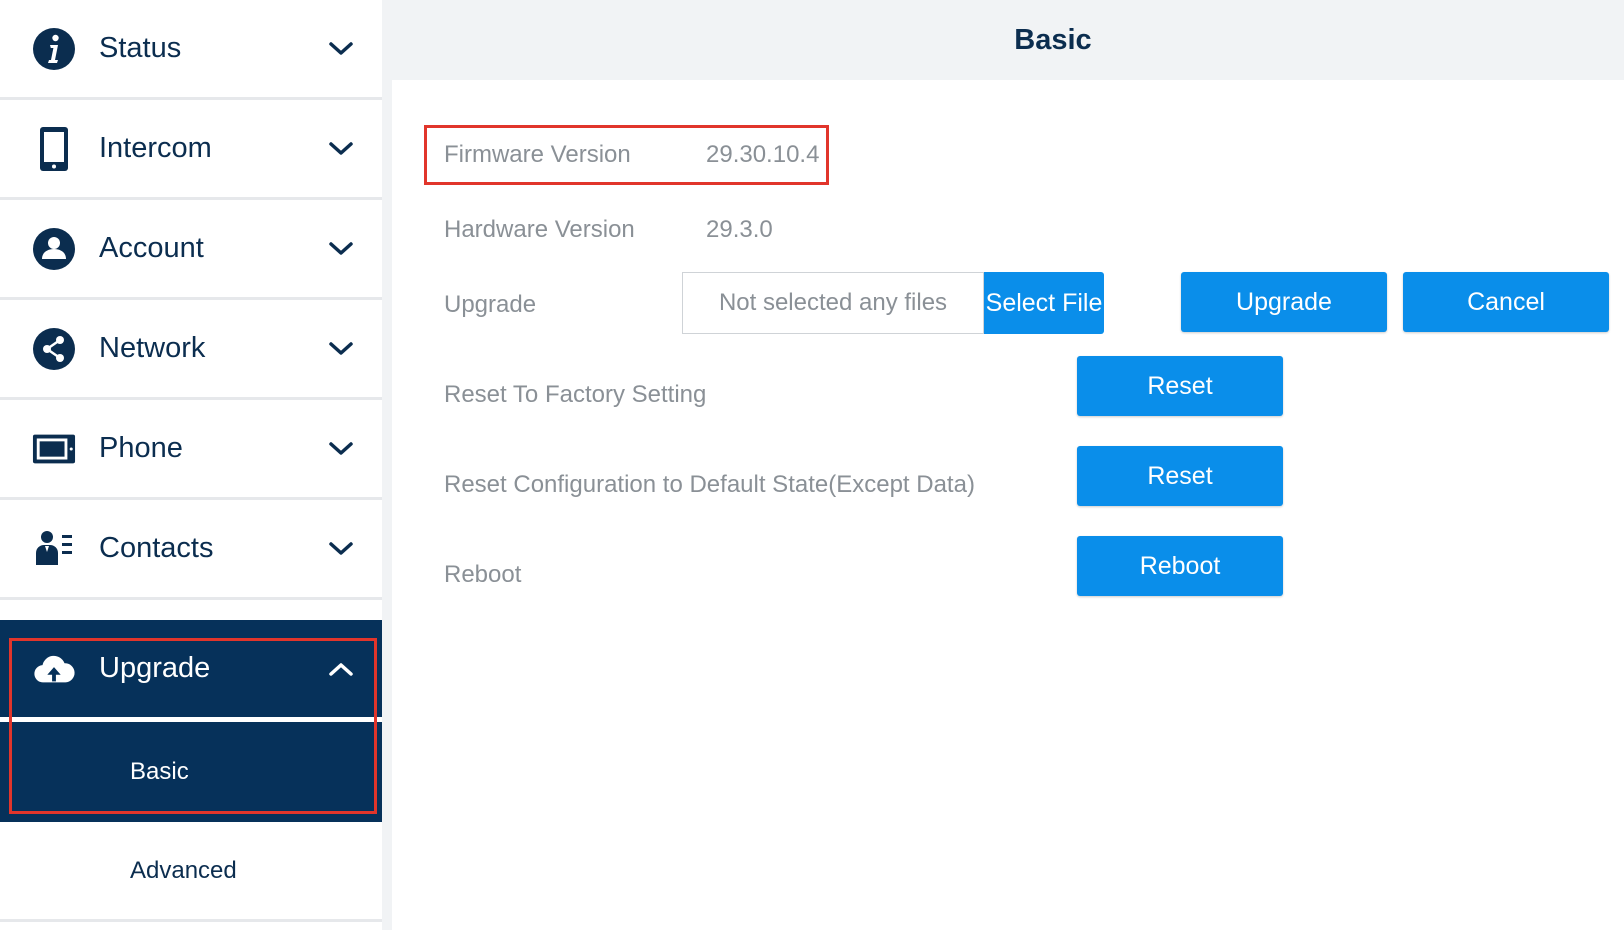  I want to click on contacts-icon, so click(54, 549).